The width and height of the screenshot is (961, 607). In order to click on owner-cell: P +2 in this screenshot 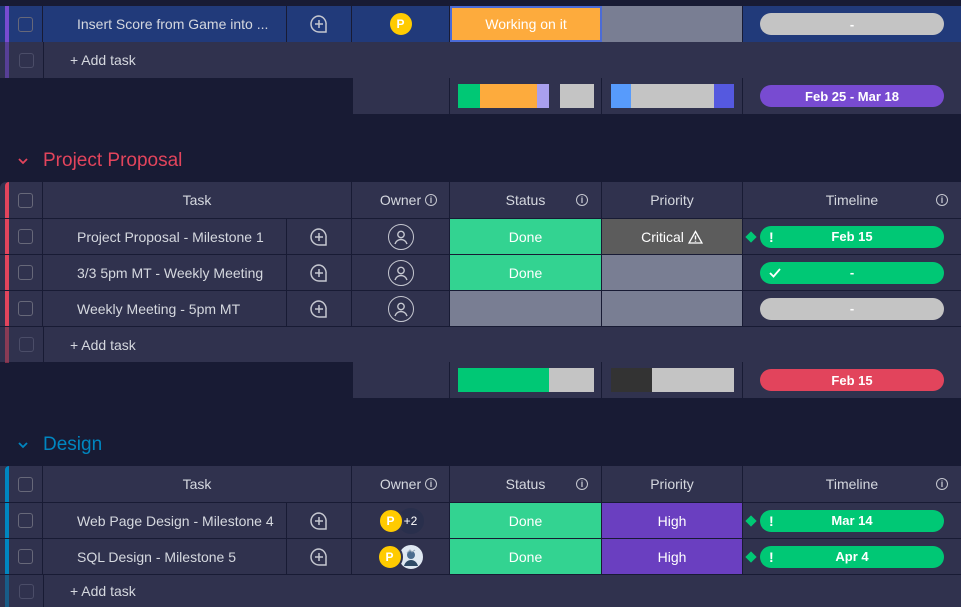, I will do `click(401, 520)`.